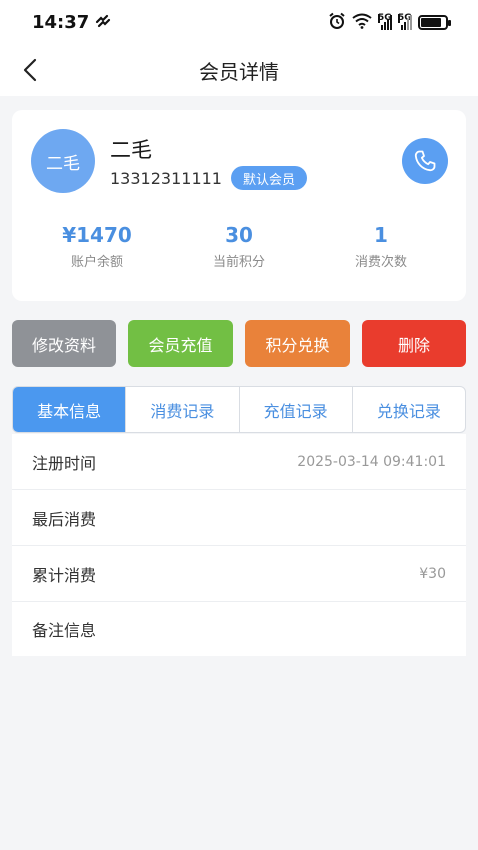 This screenshot has width=478, height=850. I want to click on info-label: 备注信息, so click(64, 630).